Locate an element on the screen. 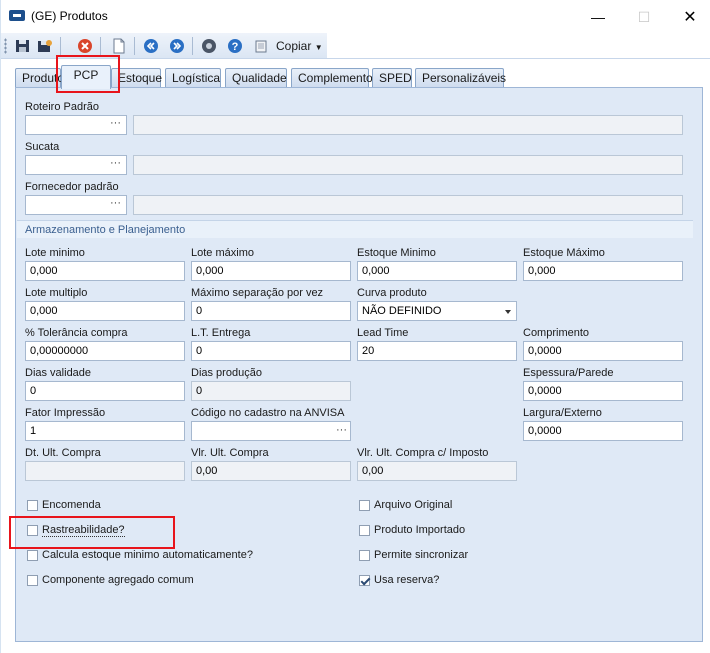 The image size is (710, 653). largura-input: 0,0000 is located at coordinates (603, 431).